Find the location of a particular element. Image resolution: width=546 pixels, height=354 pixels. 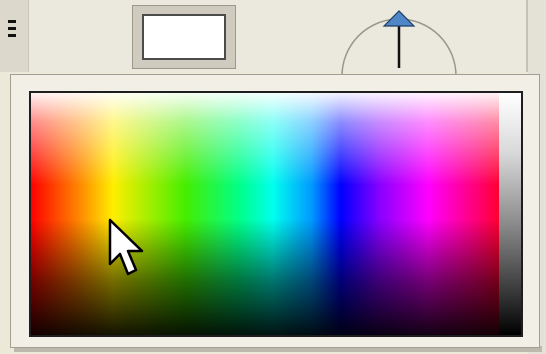

toolbar-grip is located at coordinates (14, 36).